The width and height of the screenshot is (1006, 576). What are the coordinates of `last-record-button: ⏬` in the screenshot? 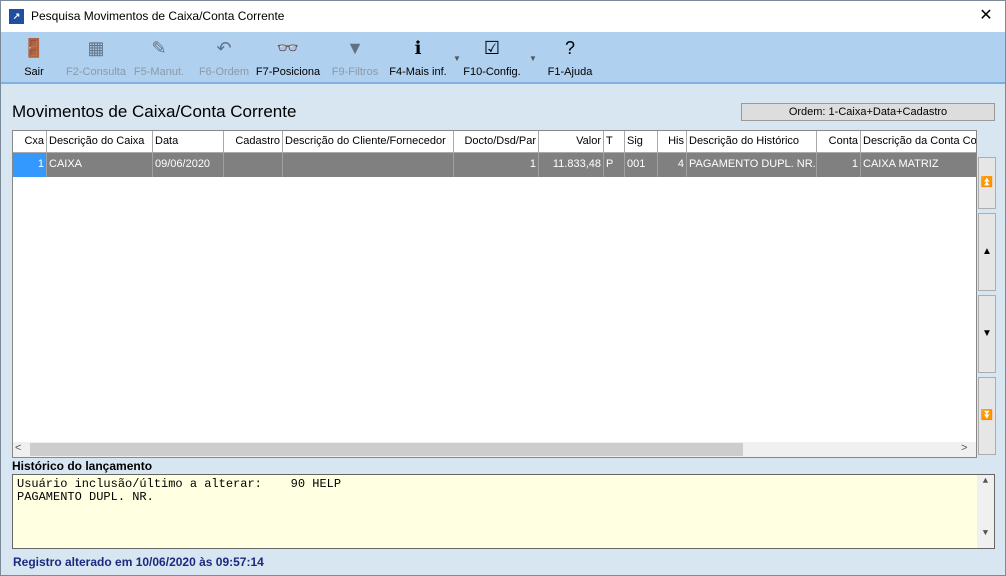 It's located at (987, 416).